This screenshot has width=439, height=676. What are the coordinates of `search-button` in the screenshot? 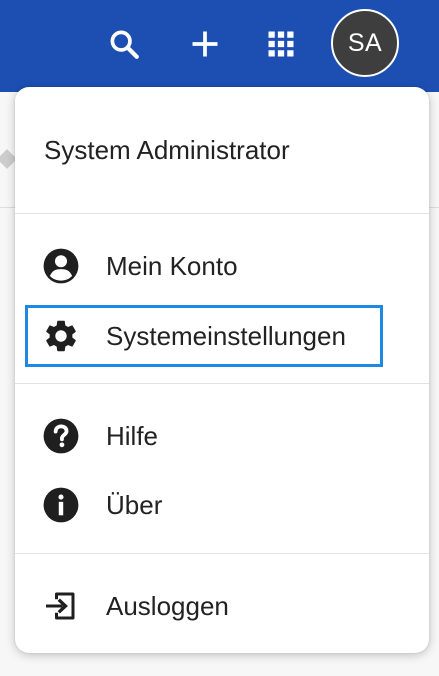 It's located at (124, 44).